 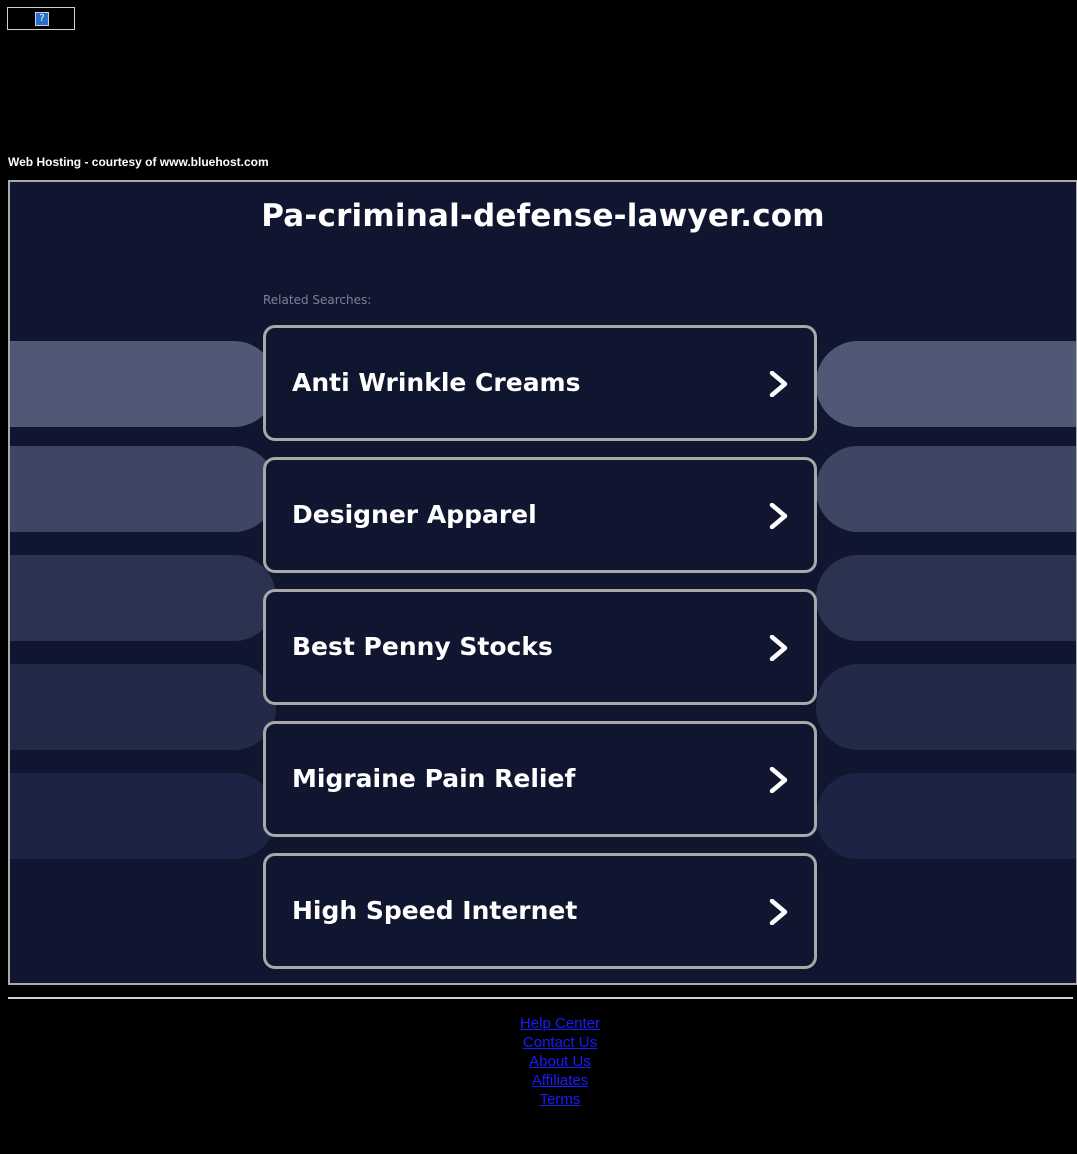 I want to click on search-link-label: Migraine Pain Relief, so click(x=434, y=778).